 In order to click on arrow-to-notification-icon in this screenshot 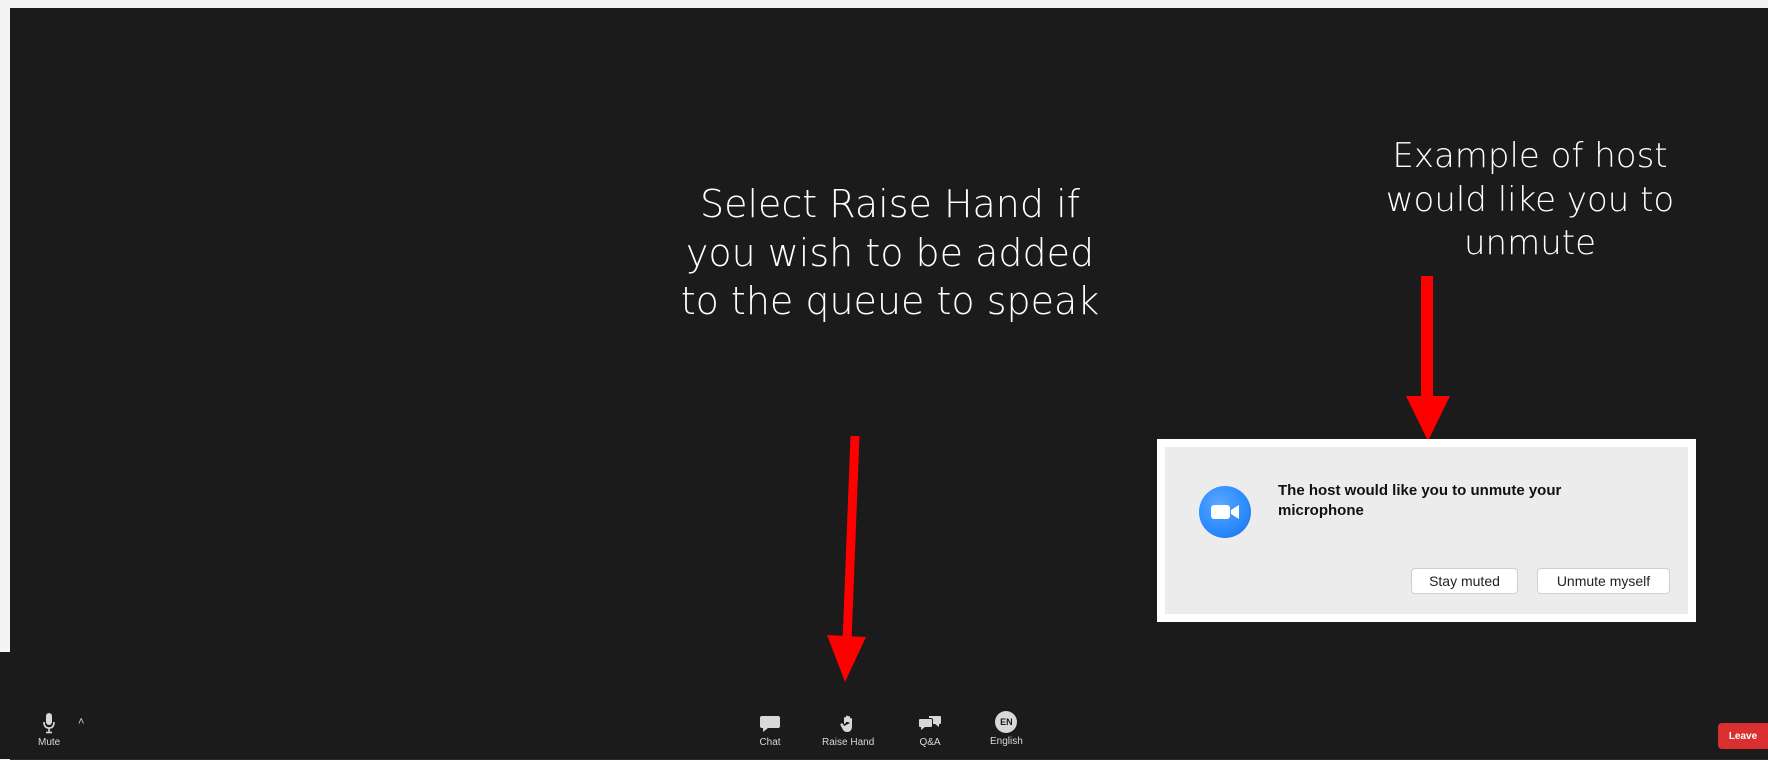, I will do `click(1428, 358)`.